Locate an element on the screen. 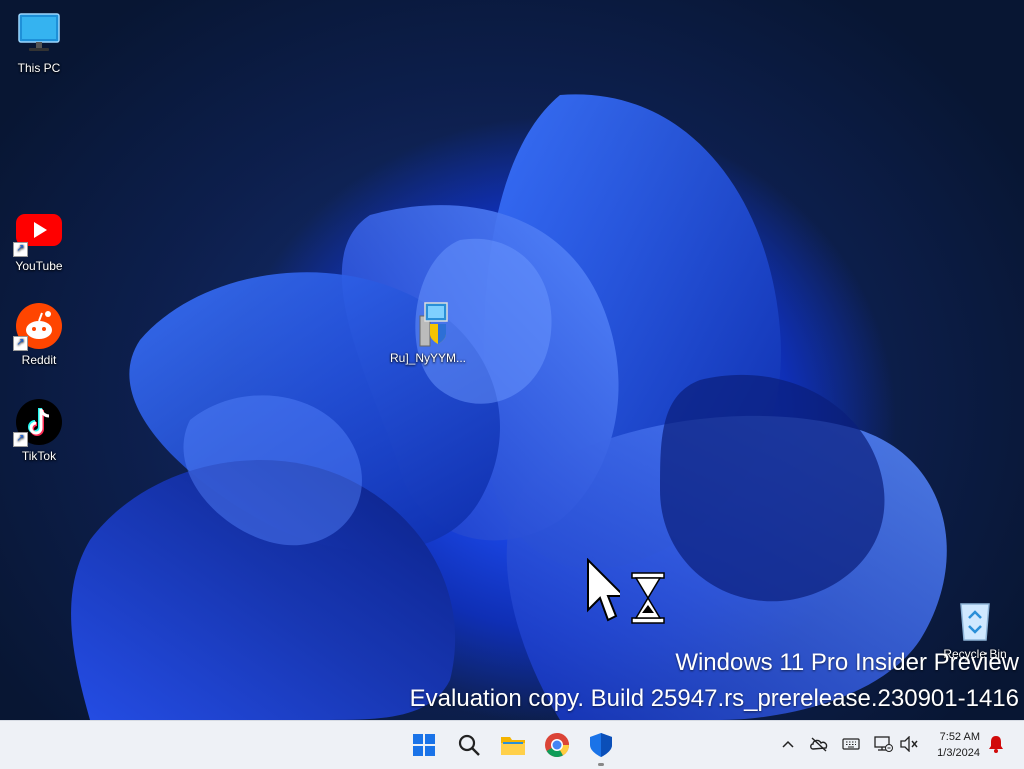 The image size is (1024, 769). desktop-icon-youtube: ↗ YouTube is located at coordinates (39, 240).